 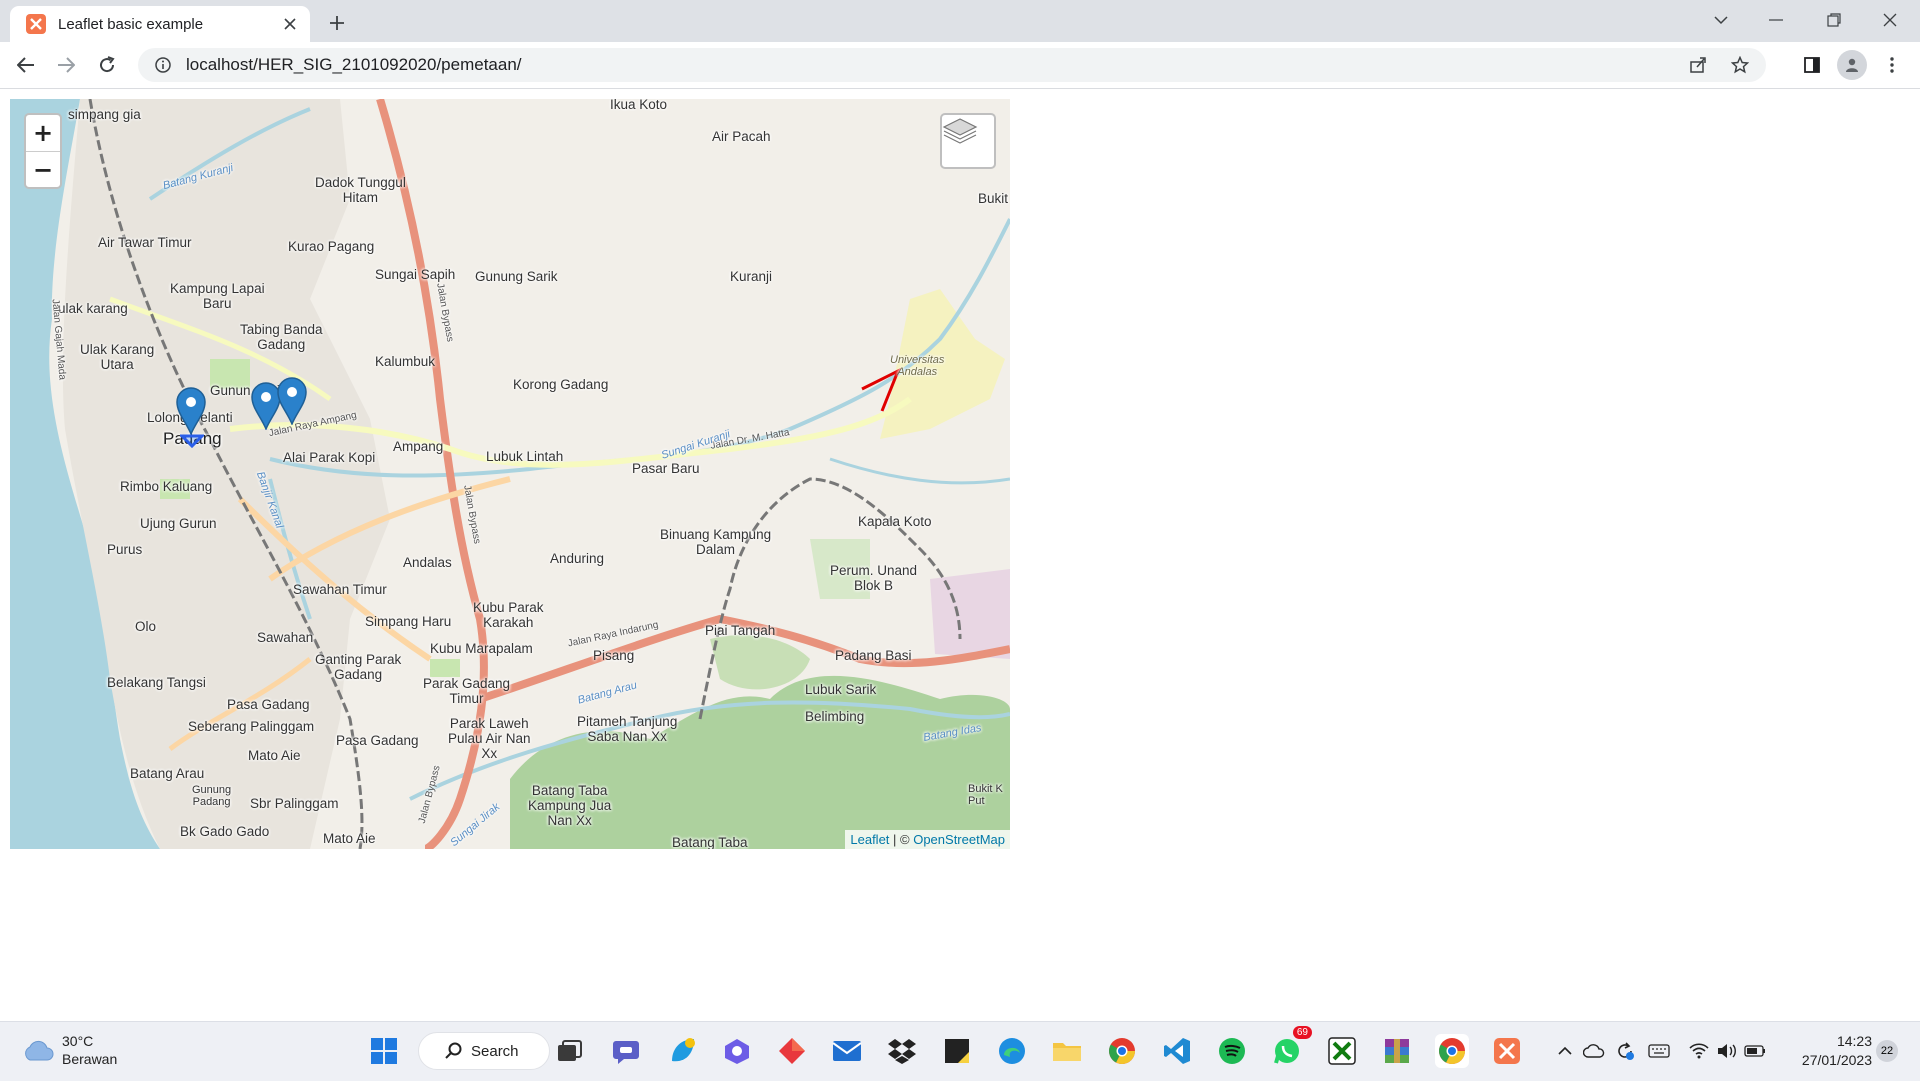 I want to click on map-label: Batang Taba, so click(x=710, y=842).